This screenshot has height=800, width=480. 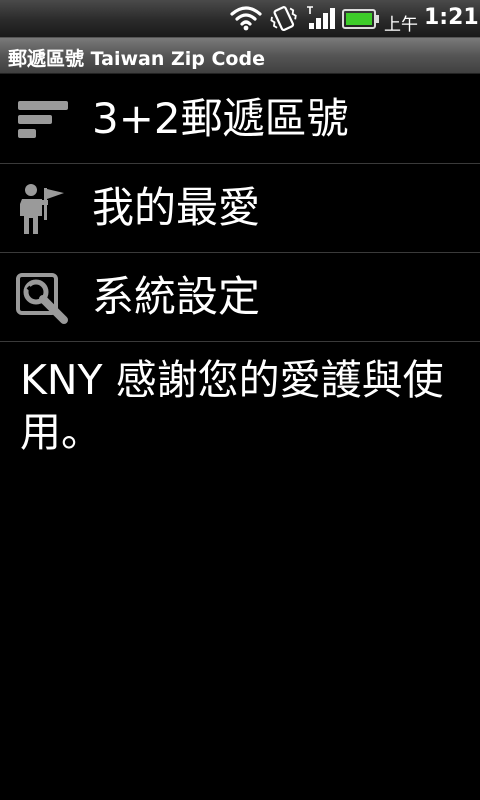 I want to click on menu-item-settings: 系統設定, so click(x=240, y=297).